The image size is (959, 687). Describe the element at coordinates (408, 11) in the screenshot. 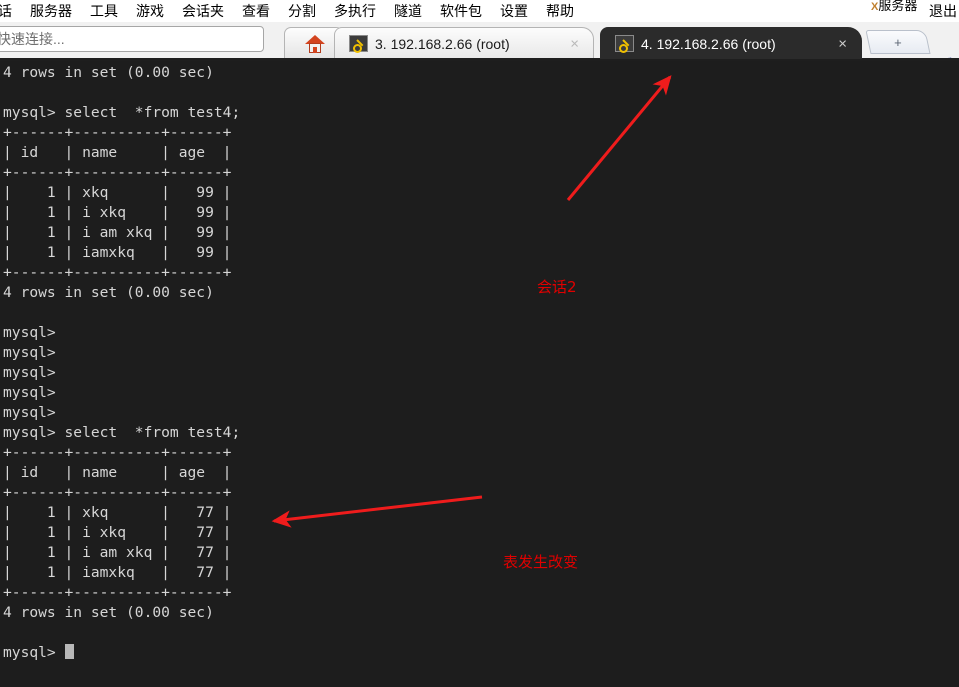

I see `menu-item-tunnel: 隧道` at that location.